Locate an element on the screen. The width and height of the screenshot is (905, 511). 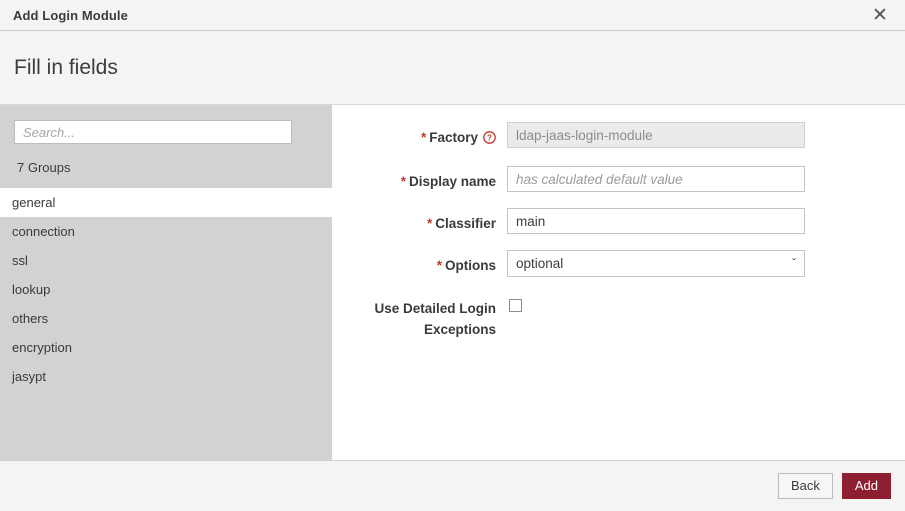
detailed-login-exceptions-label: Use Detailed Login Exceptions is located at coordinates (435, 319).